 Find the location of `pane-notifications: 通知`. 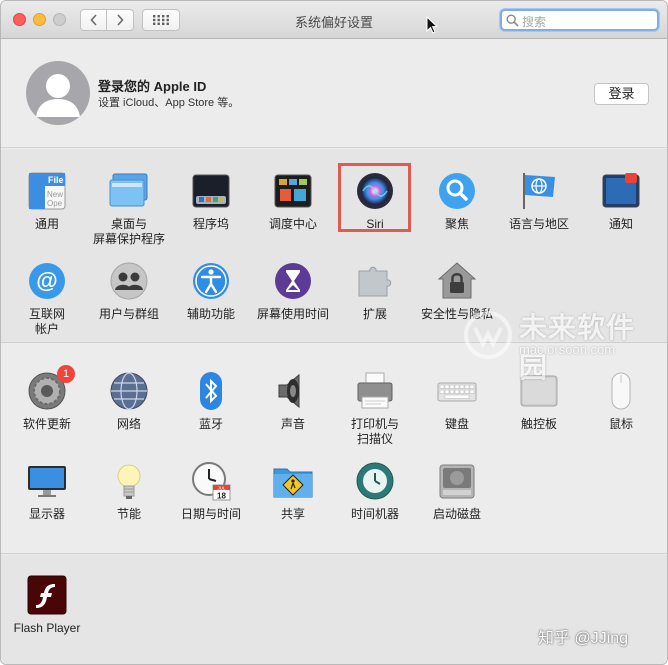

pane-notifications: 通知 is located at coordinates (621, 201).